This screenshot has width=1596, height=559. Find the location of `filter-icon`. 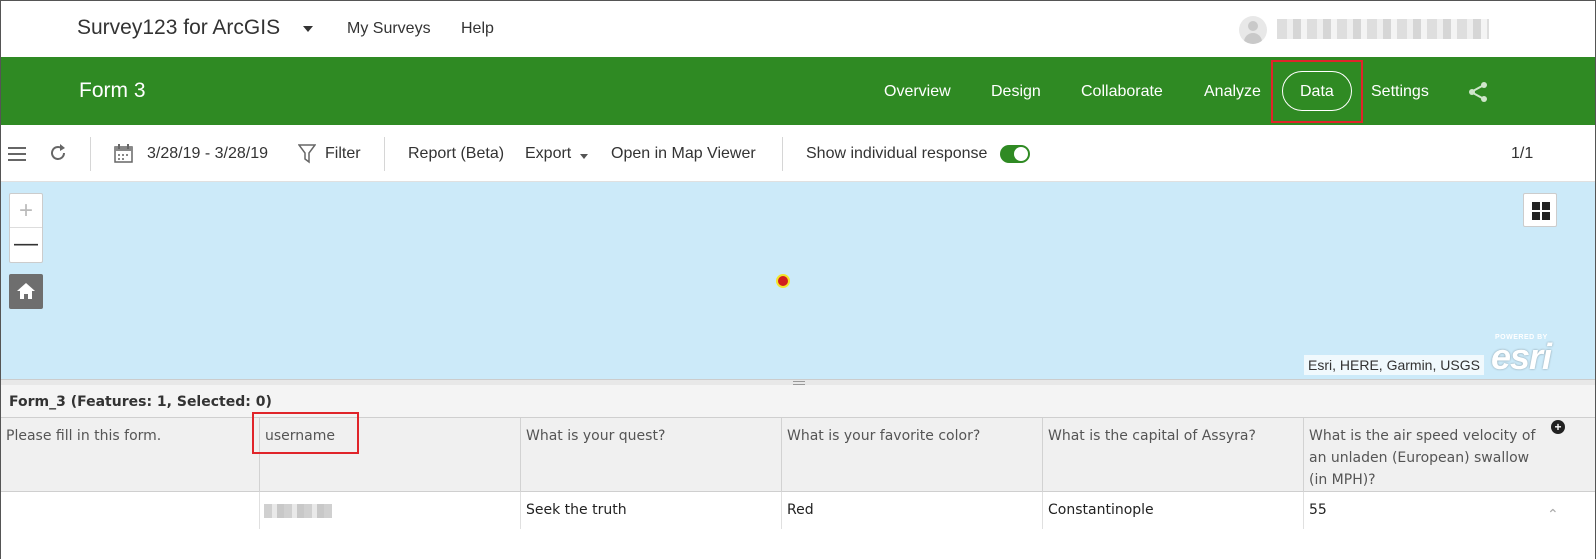

filter-icon is located at coordinates (307, 154).